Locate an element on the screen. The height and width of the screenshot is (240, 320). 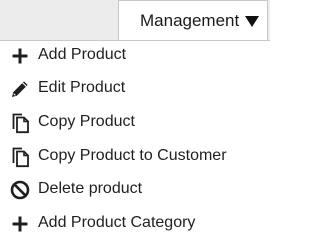
menu-item-label: Copy Product to Customer is located at coordinates (132, 155).